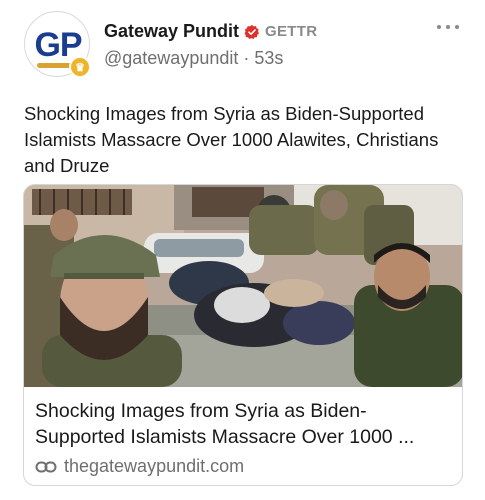  I want to click on verified-badge-icon, so click(252, 31).